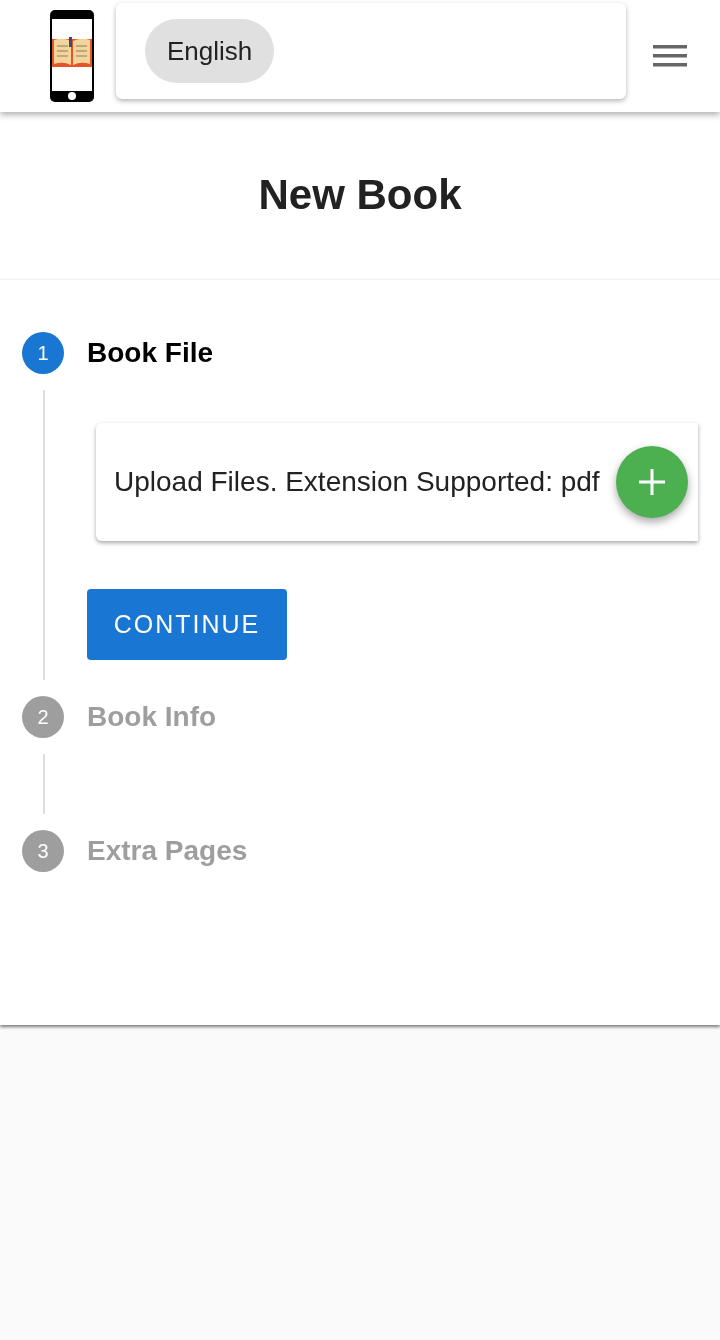 The image size is (720, 1340). I want to click on step-label: Extra Pages, so click(167, 851).